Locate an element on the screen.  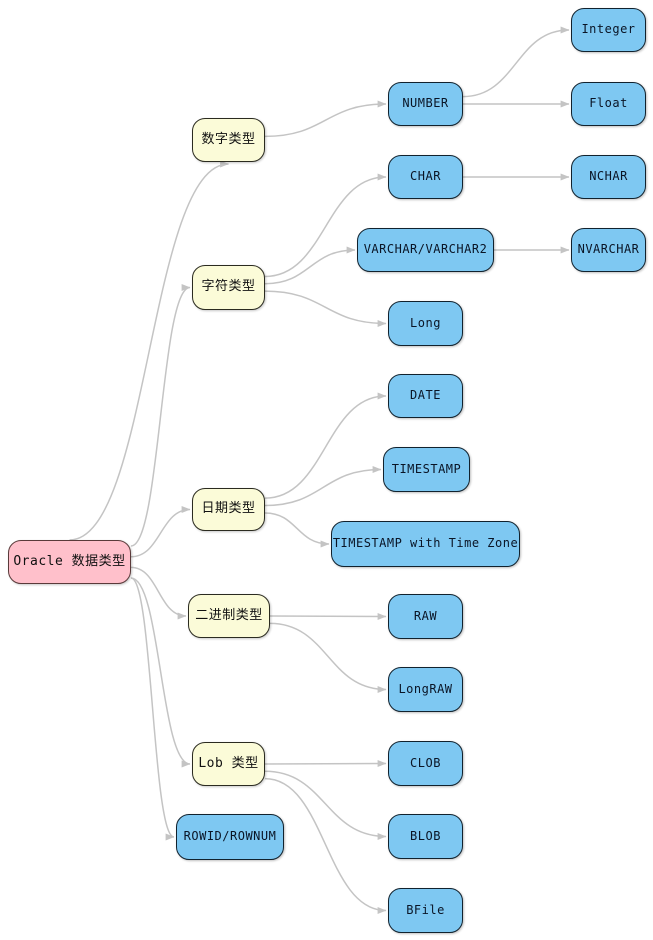
node-label-datetype: 日期类型 is located at coordinates (228, 509).